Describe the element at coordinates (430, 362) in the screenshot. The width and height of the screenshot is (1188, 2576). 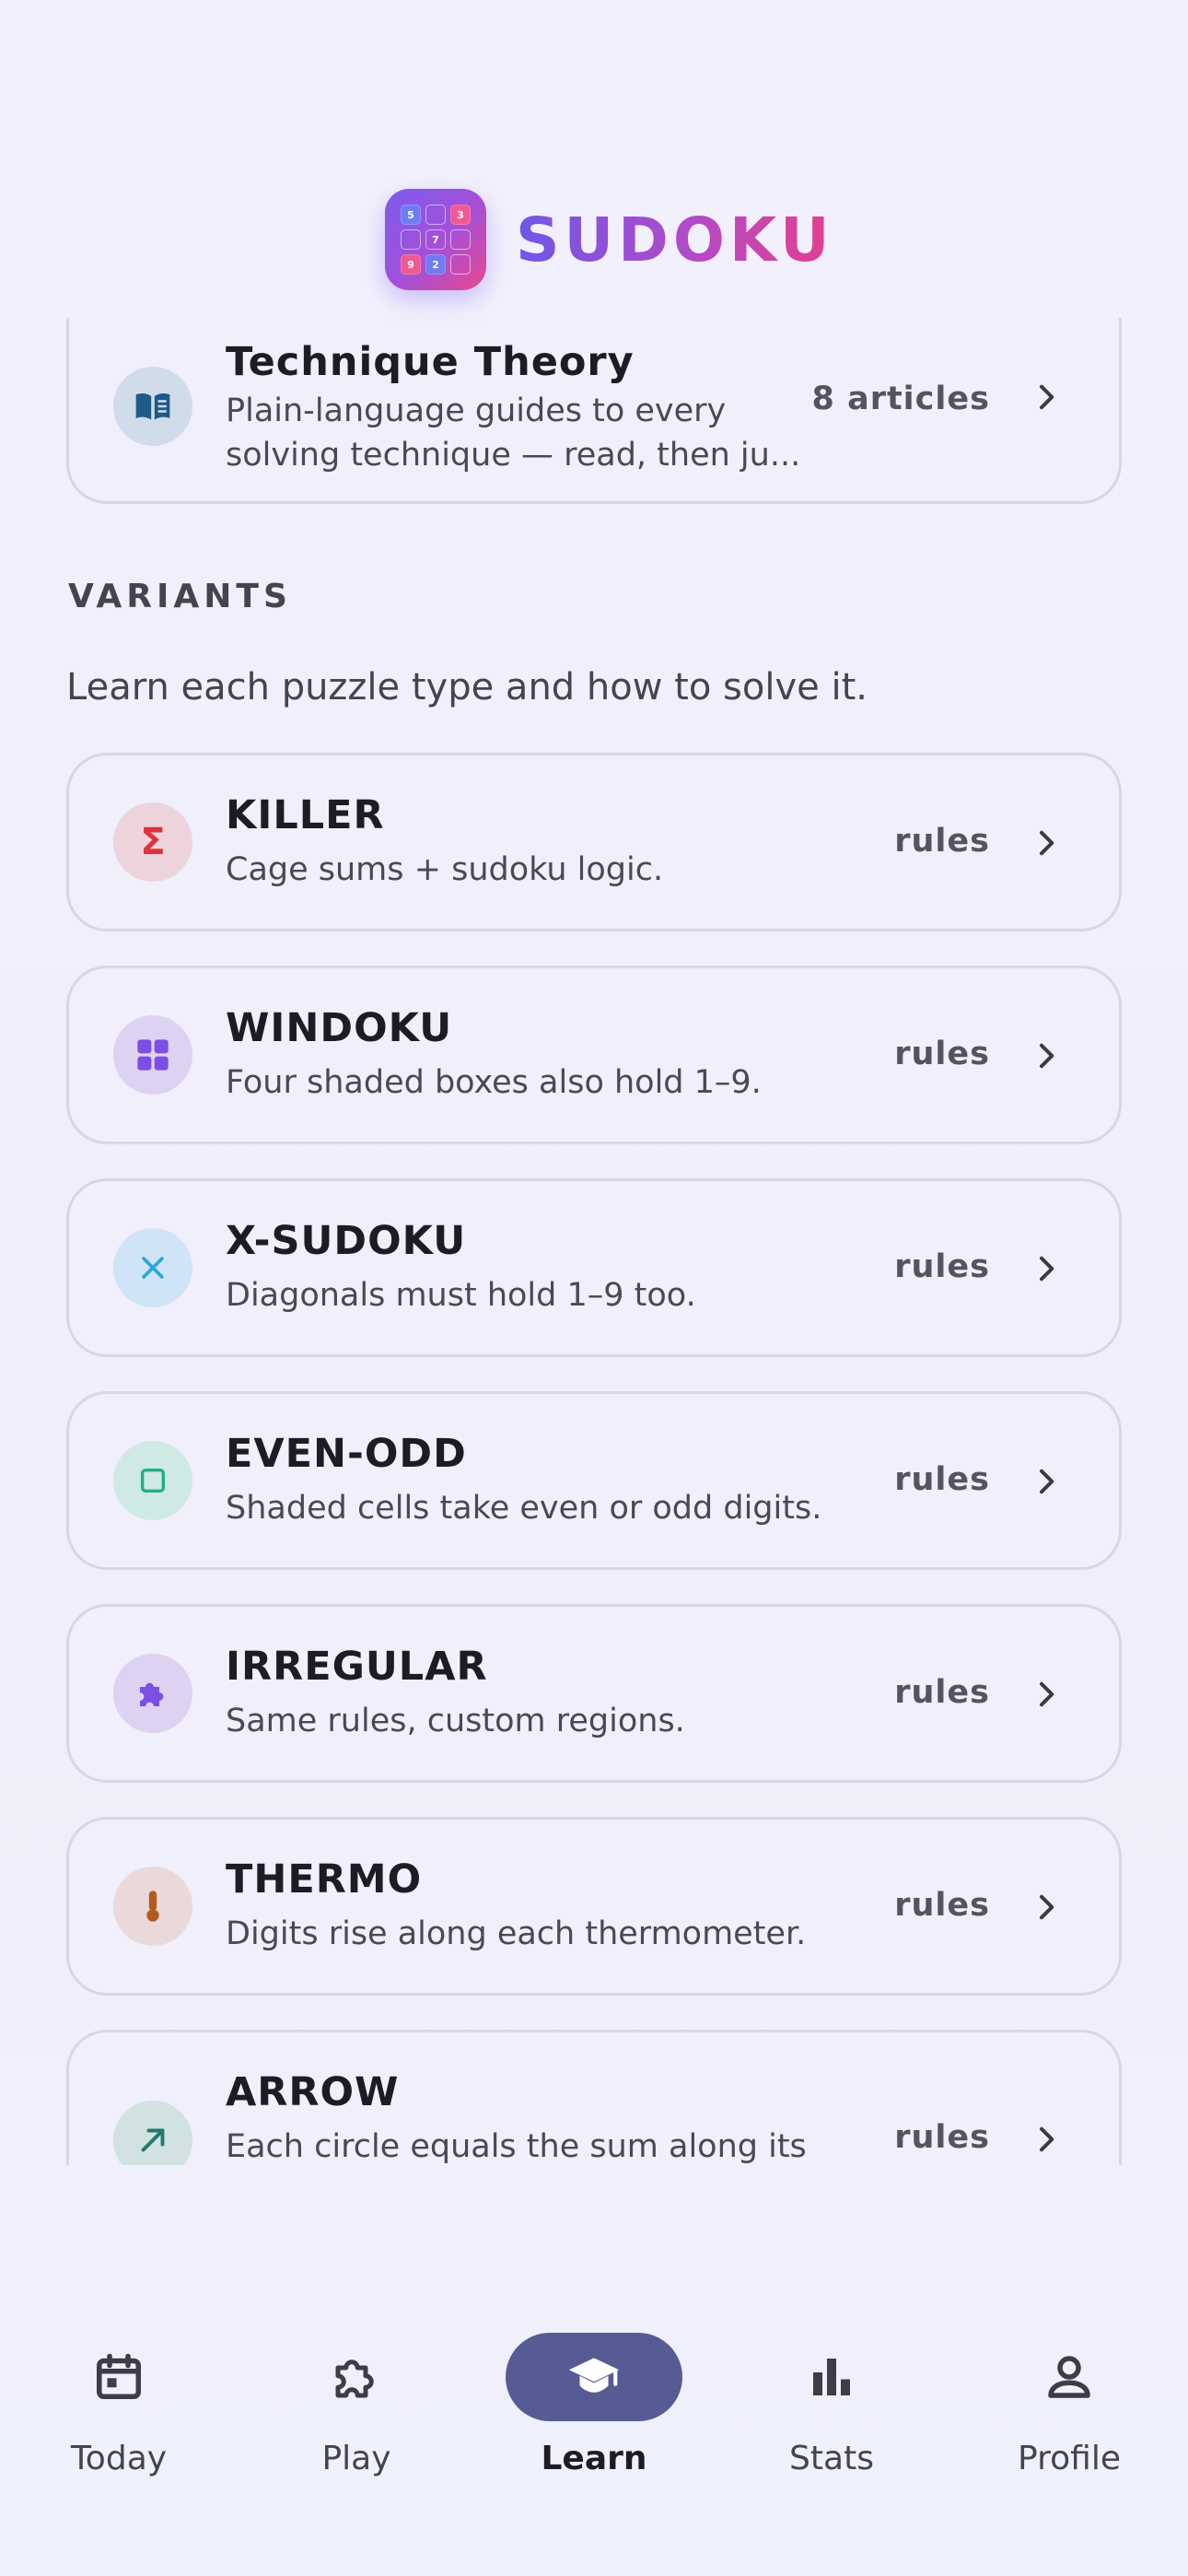
I see `card-title: Technique Theory` at that location.